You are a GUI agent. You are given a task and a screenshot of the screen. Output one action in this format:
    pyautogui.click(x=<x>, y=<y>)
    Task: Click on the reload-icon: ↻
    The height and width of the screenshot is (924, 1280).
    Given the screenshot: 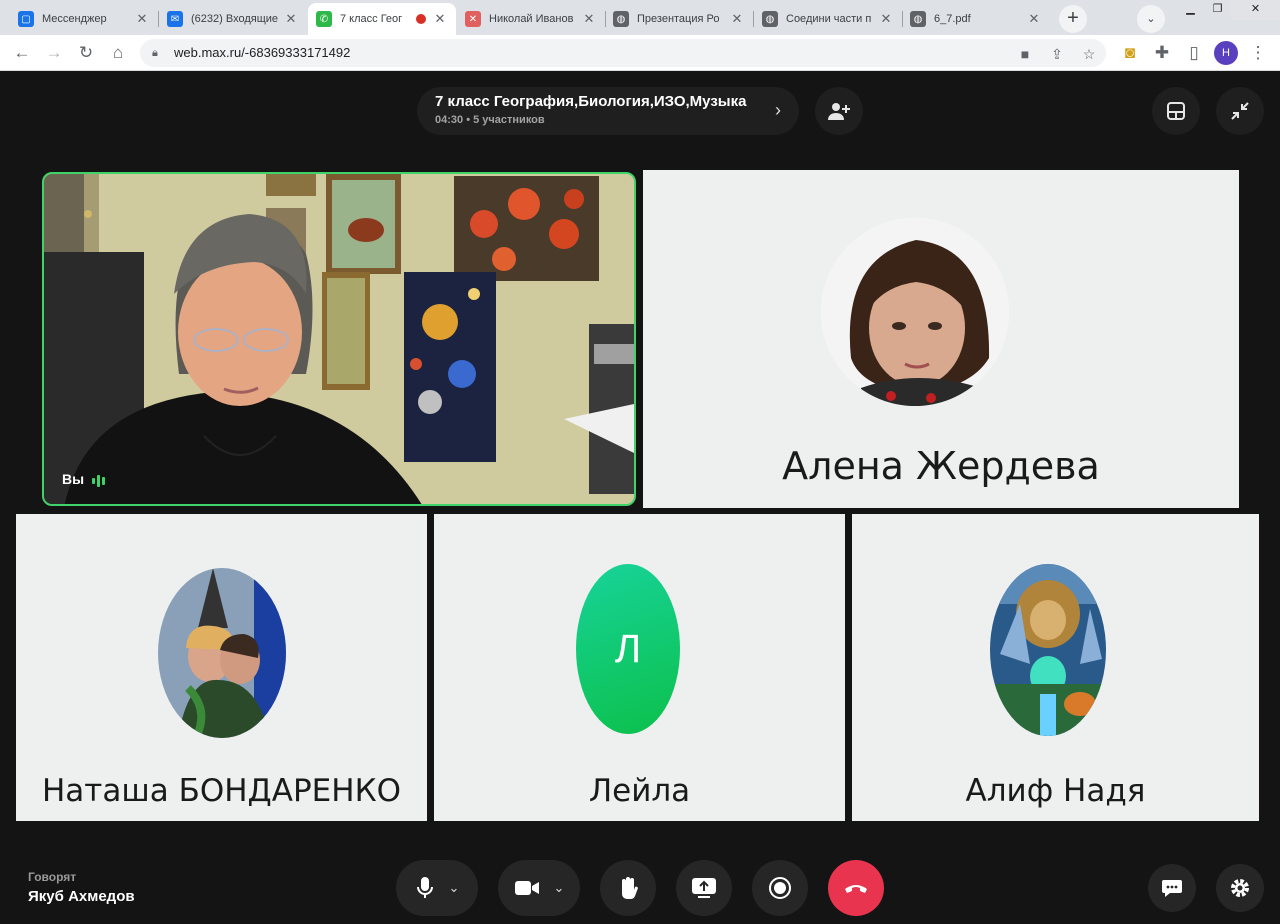 What is the action you would take?
    pyautogui.click(x=86, y=53)
    